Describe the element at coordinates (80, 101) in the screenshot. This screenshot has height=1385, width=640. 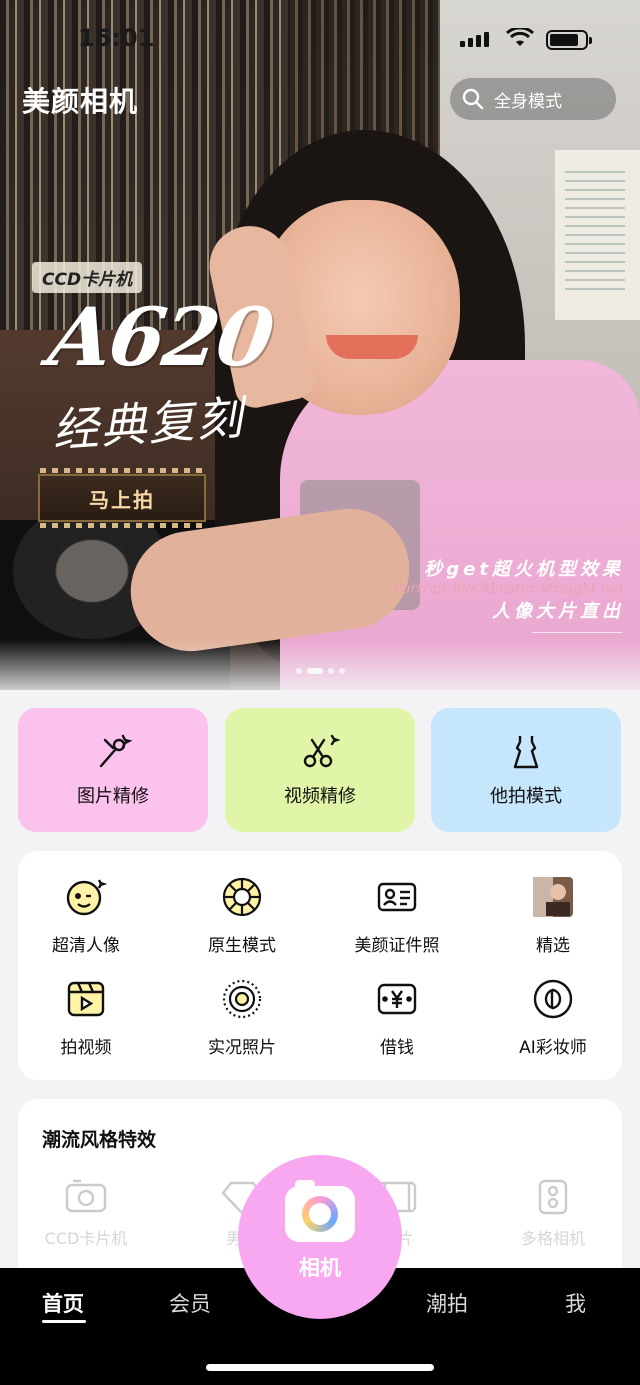
I see `app-title: 美颜相机` at that location.